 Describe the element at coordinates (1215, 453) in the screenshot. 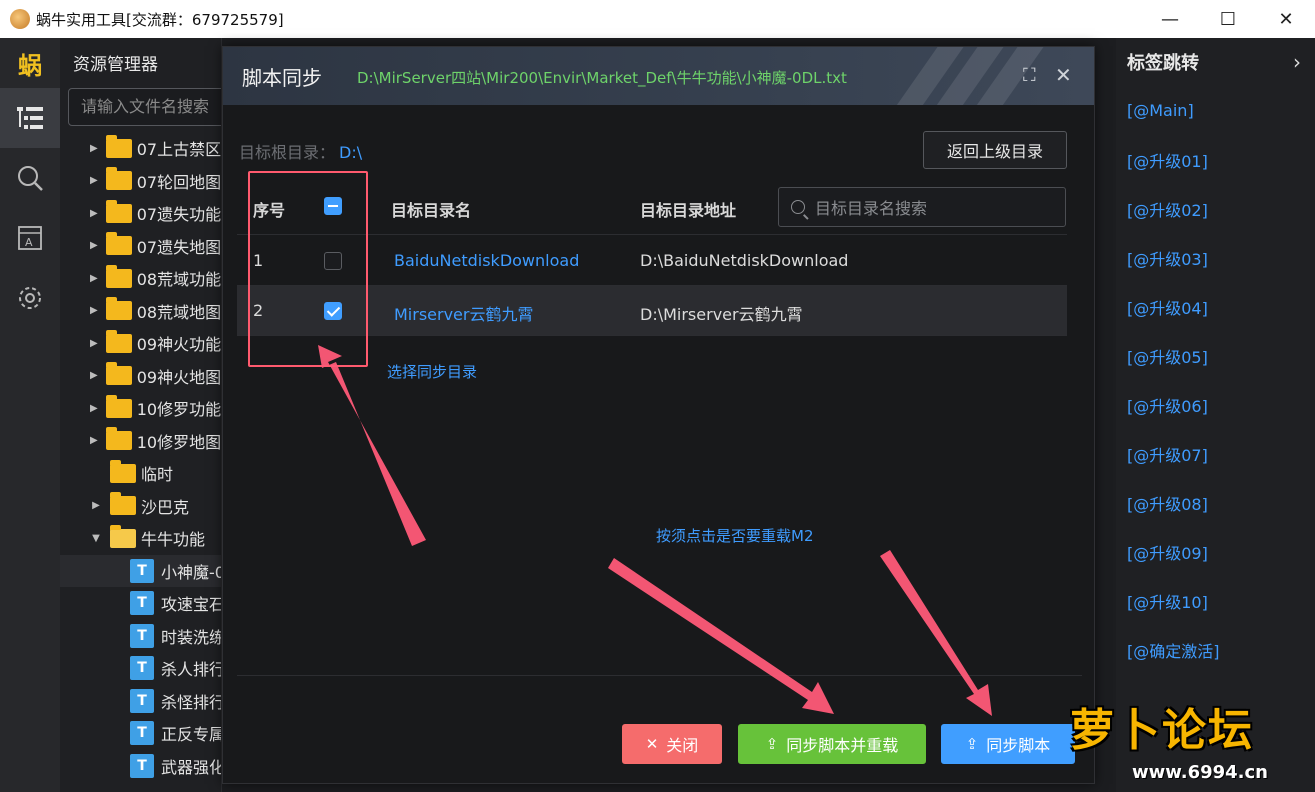

I see `tag-link: [@升级07]` at that location.